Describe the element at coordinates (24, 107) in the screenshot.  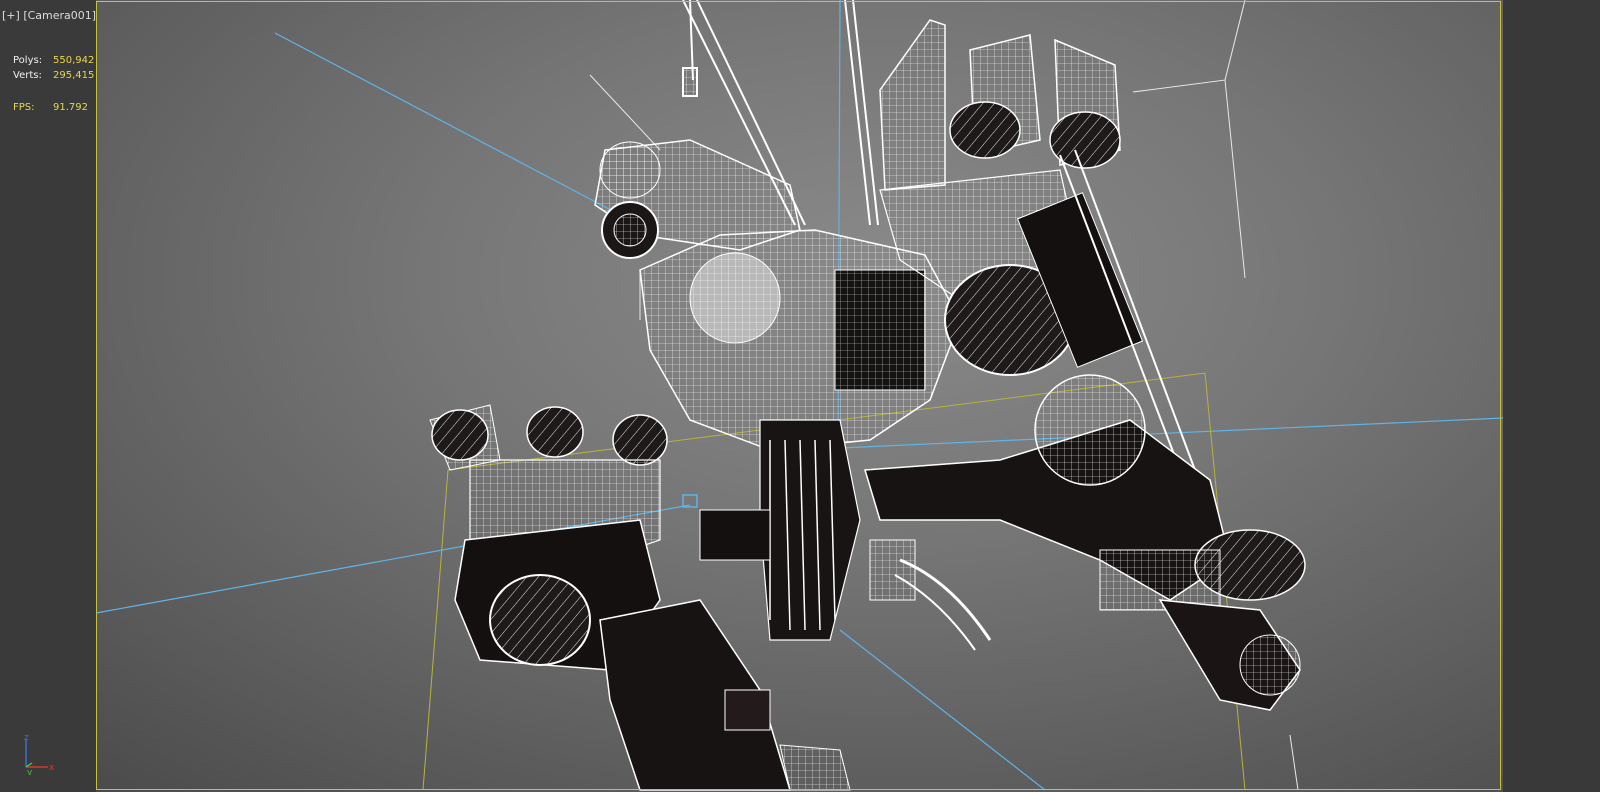
I see `fps-label: FPS:` at that location.